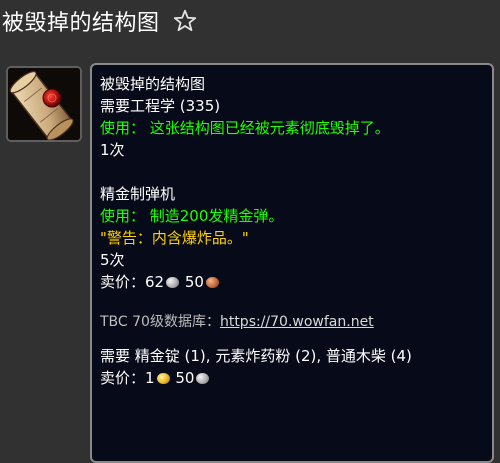  I want to click on sell-price-2-label: 卖价：, so click(123, 378).